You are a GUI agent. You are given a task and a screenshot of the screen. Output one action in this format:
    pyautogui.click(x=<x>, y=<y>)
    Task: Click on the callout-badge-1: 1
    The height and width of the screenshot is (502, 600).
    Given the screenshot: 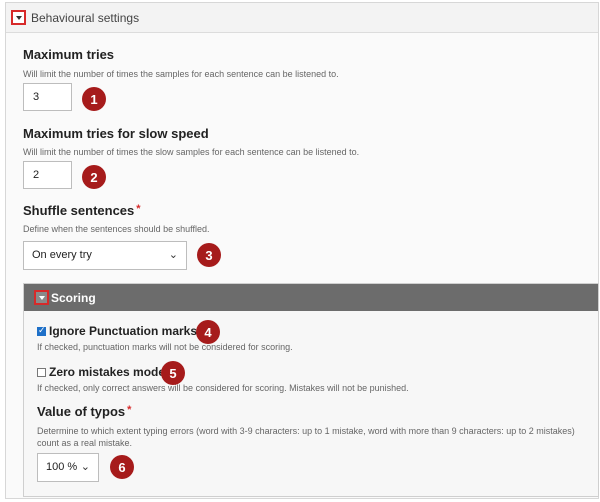 What is the action you would take?
    pyautogui.click(x=94, y=99)
    